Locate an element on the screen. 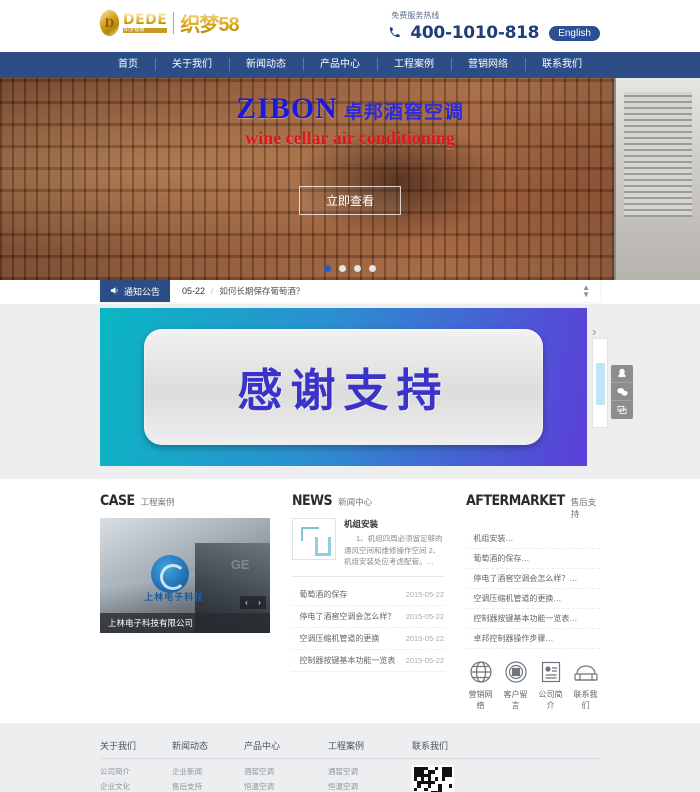  banner-cta-button: 立即查看 is located at coordinates (350, 200).